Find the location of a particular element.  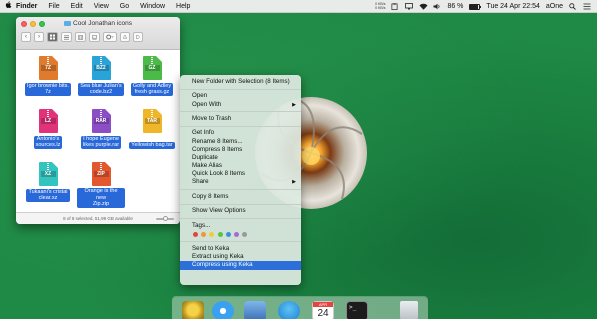

columns-icon is located at coordinates (80, 37).